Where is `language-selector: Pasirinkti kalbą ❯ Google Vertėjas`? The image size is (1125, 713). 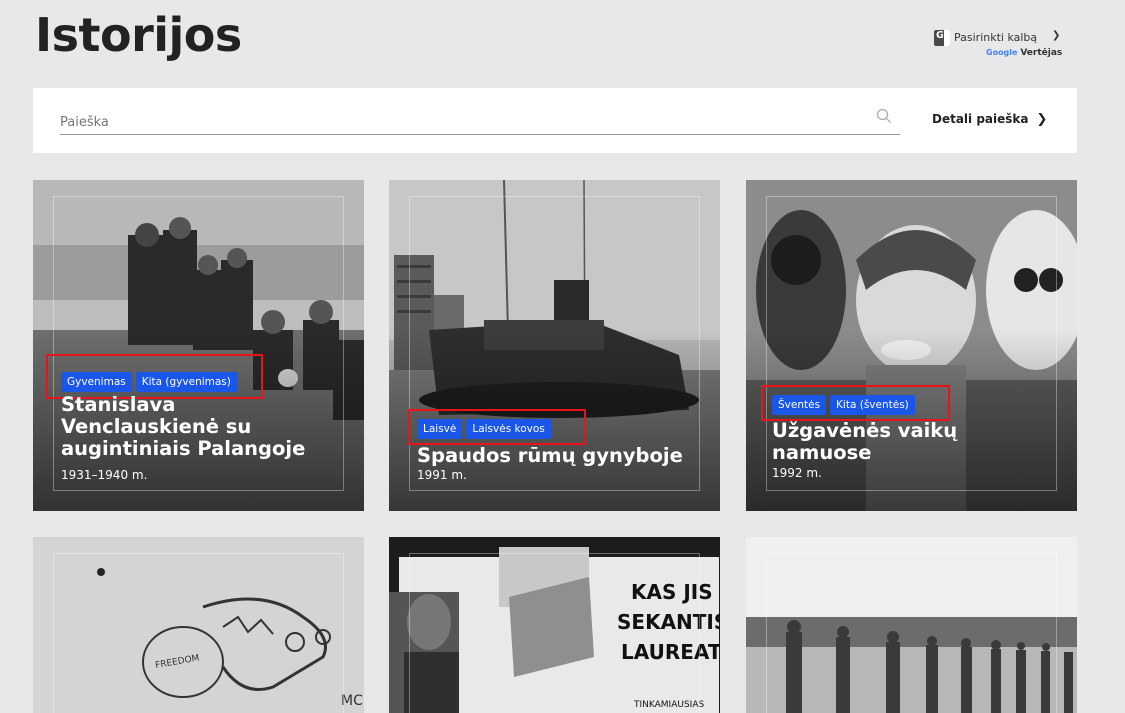 language-selector: Pasirinkti kalbą ❯ Google Vertėjas is located at coordinates (998, 46).